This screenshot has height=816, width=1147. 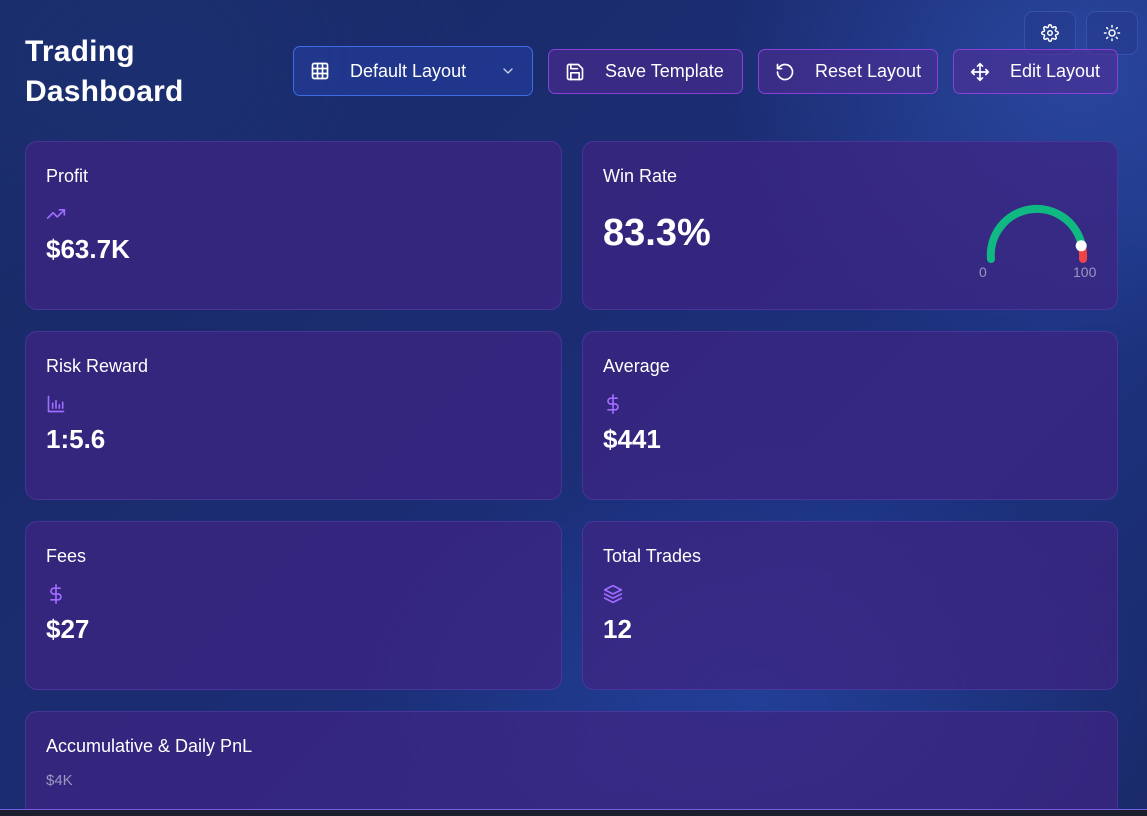 What do you see at coordinates (983, 272) in the screenshot?
I see `gauge-min-label: 0` at bounding box center [983, 272].